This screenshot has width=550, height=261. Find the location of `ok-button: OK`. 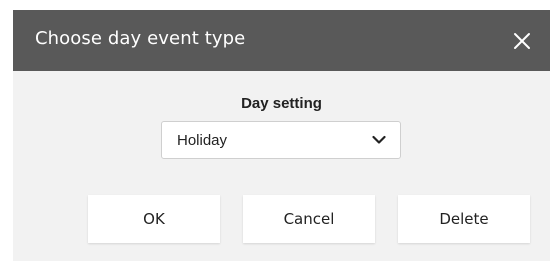

ok-button: OK is located at coordinates (154, 219).